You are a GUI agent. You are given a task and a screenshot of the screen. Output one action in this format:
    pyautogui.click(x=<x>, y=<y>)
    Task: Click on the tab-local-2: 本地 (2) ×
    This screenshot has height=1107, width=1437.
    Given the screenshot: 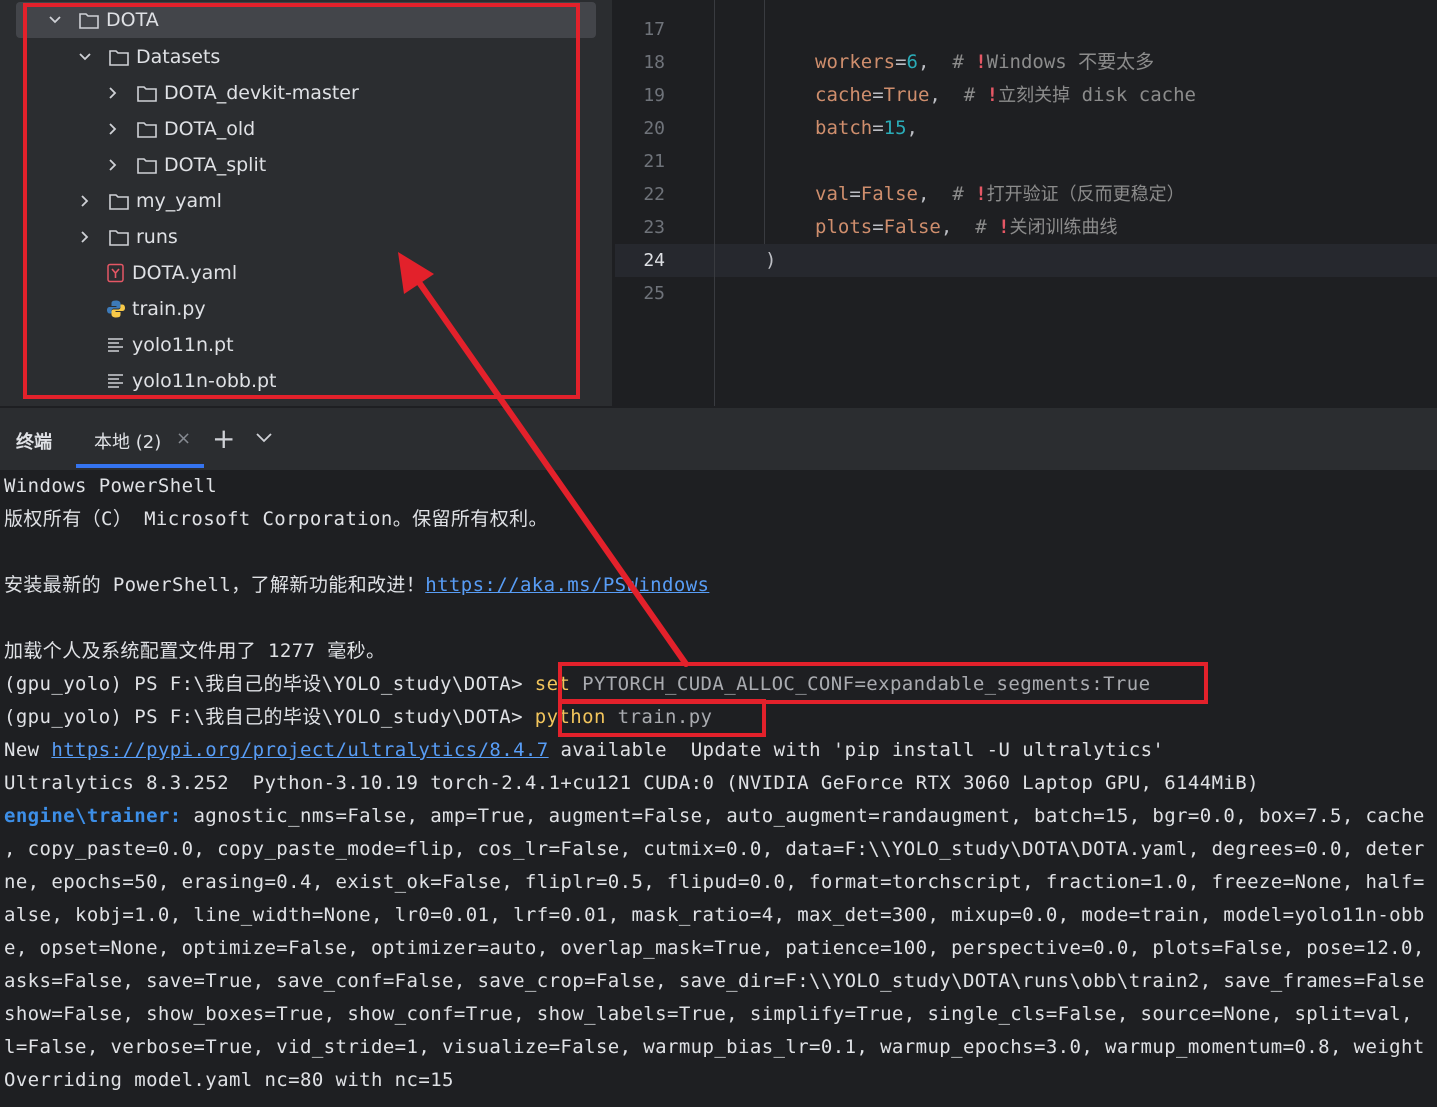 What is the action you would take?
    pyautogui.click(x=140, y=438)
    